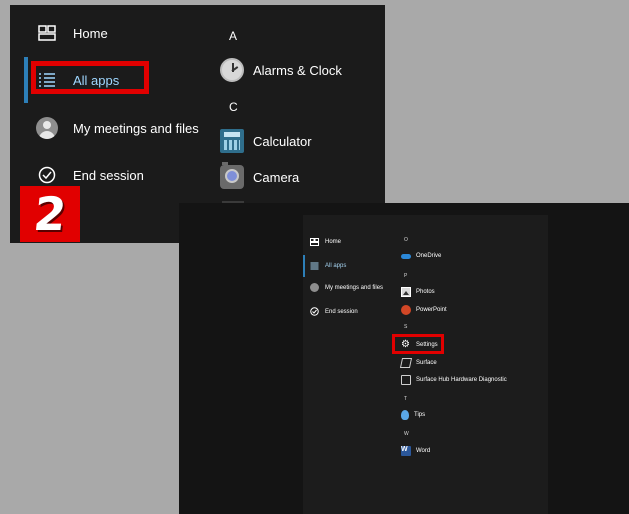 This screenshot has width=629, height=514. What do you see at coordinates (276, 177) in the screenshot?
I see `app-camera-label: Camera` at bounding box center [276, 177].